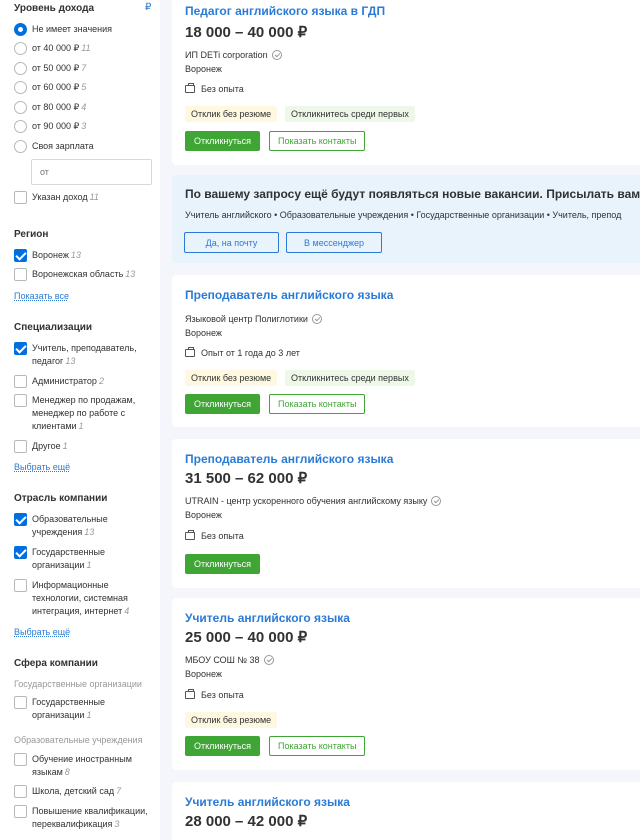 This screenshot has height=840, width=640. Describe the element at coordinates (41, 296) in the screenshot. I see `region-show-all-link: Показать все` at that location.